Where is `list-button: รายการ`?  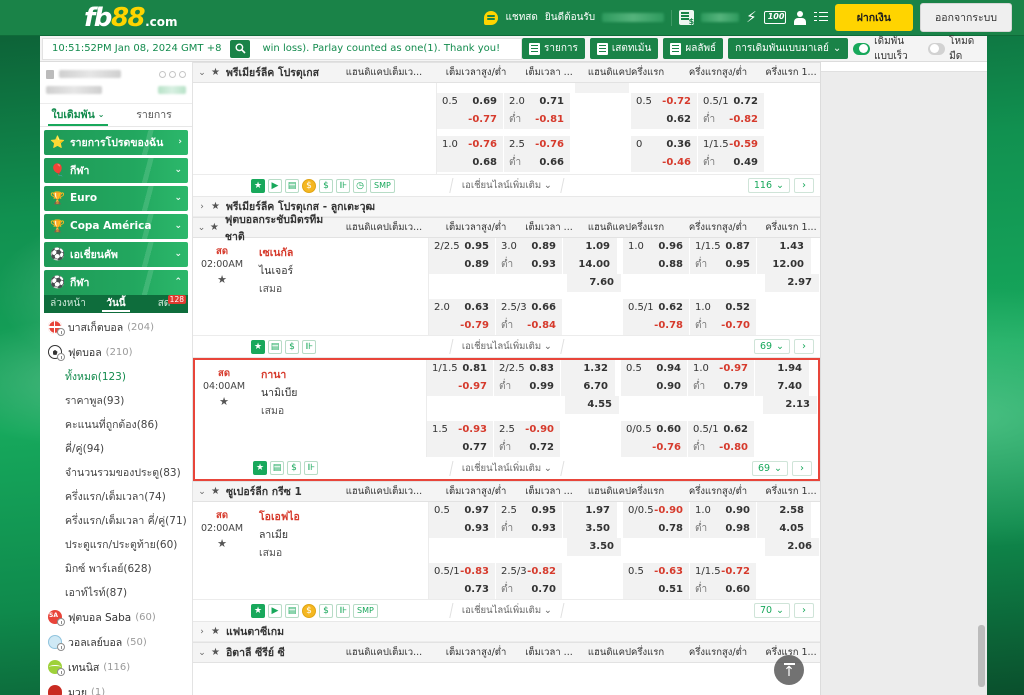
list-button: รายการ is located at coordinates (553, 48).